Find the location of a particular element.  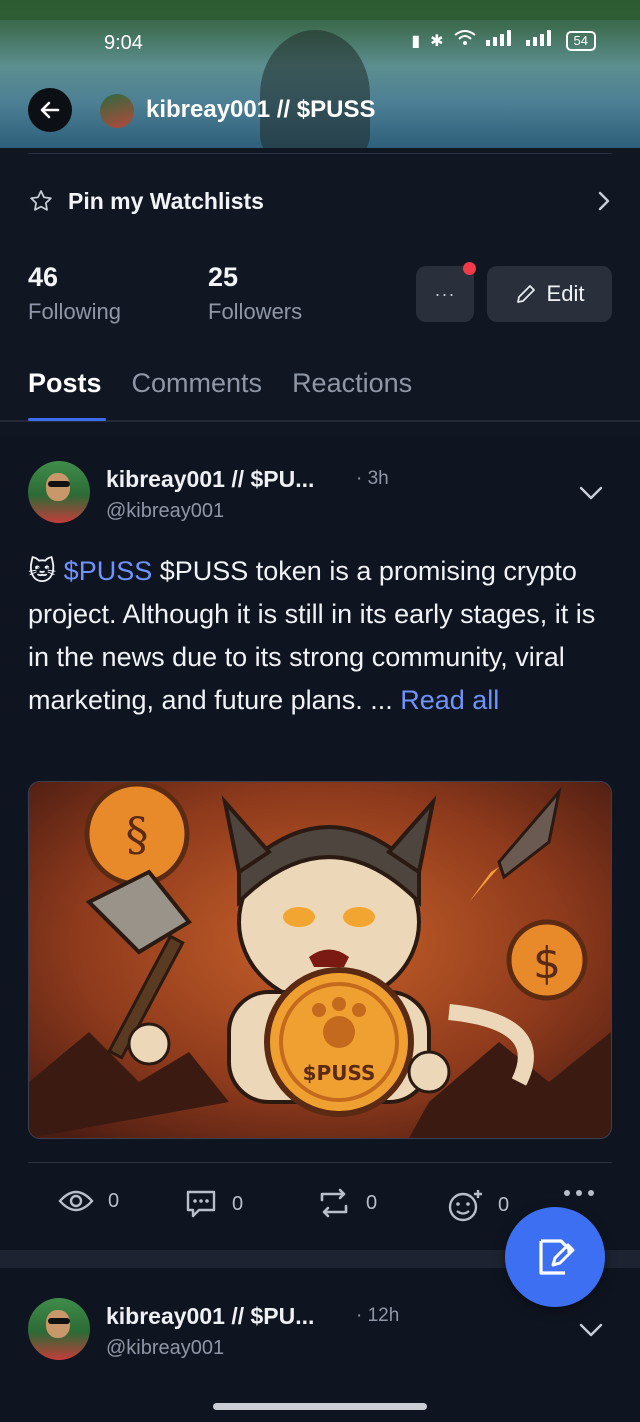

status-icons: ▮ ✱ 54 is located at coordinates (503, 40).